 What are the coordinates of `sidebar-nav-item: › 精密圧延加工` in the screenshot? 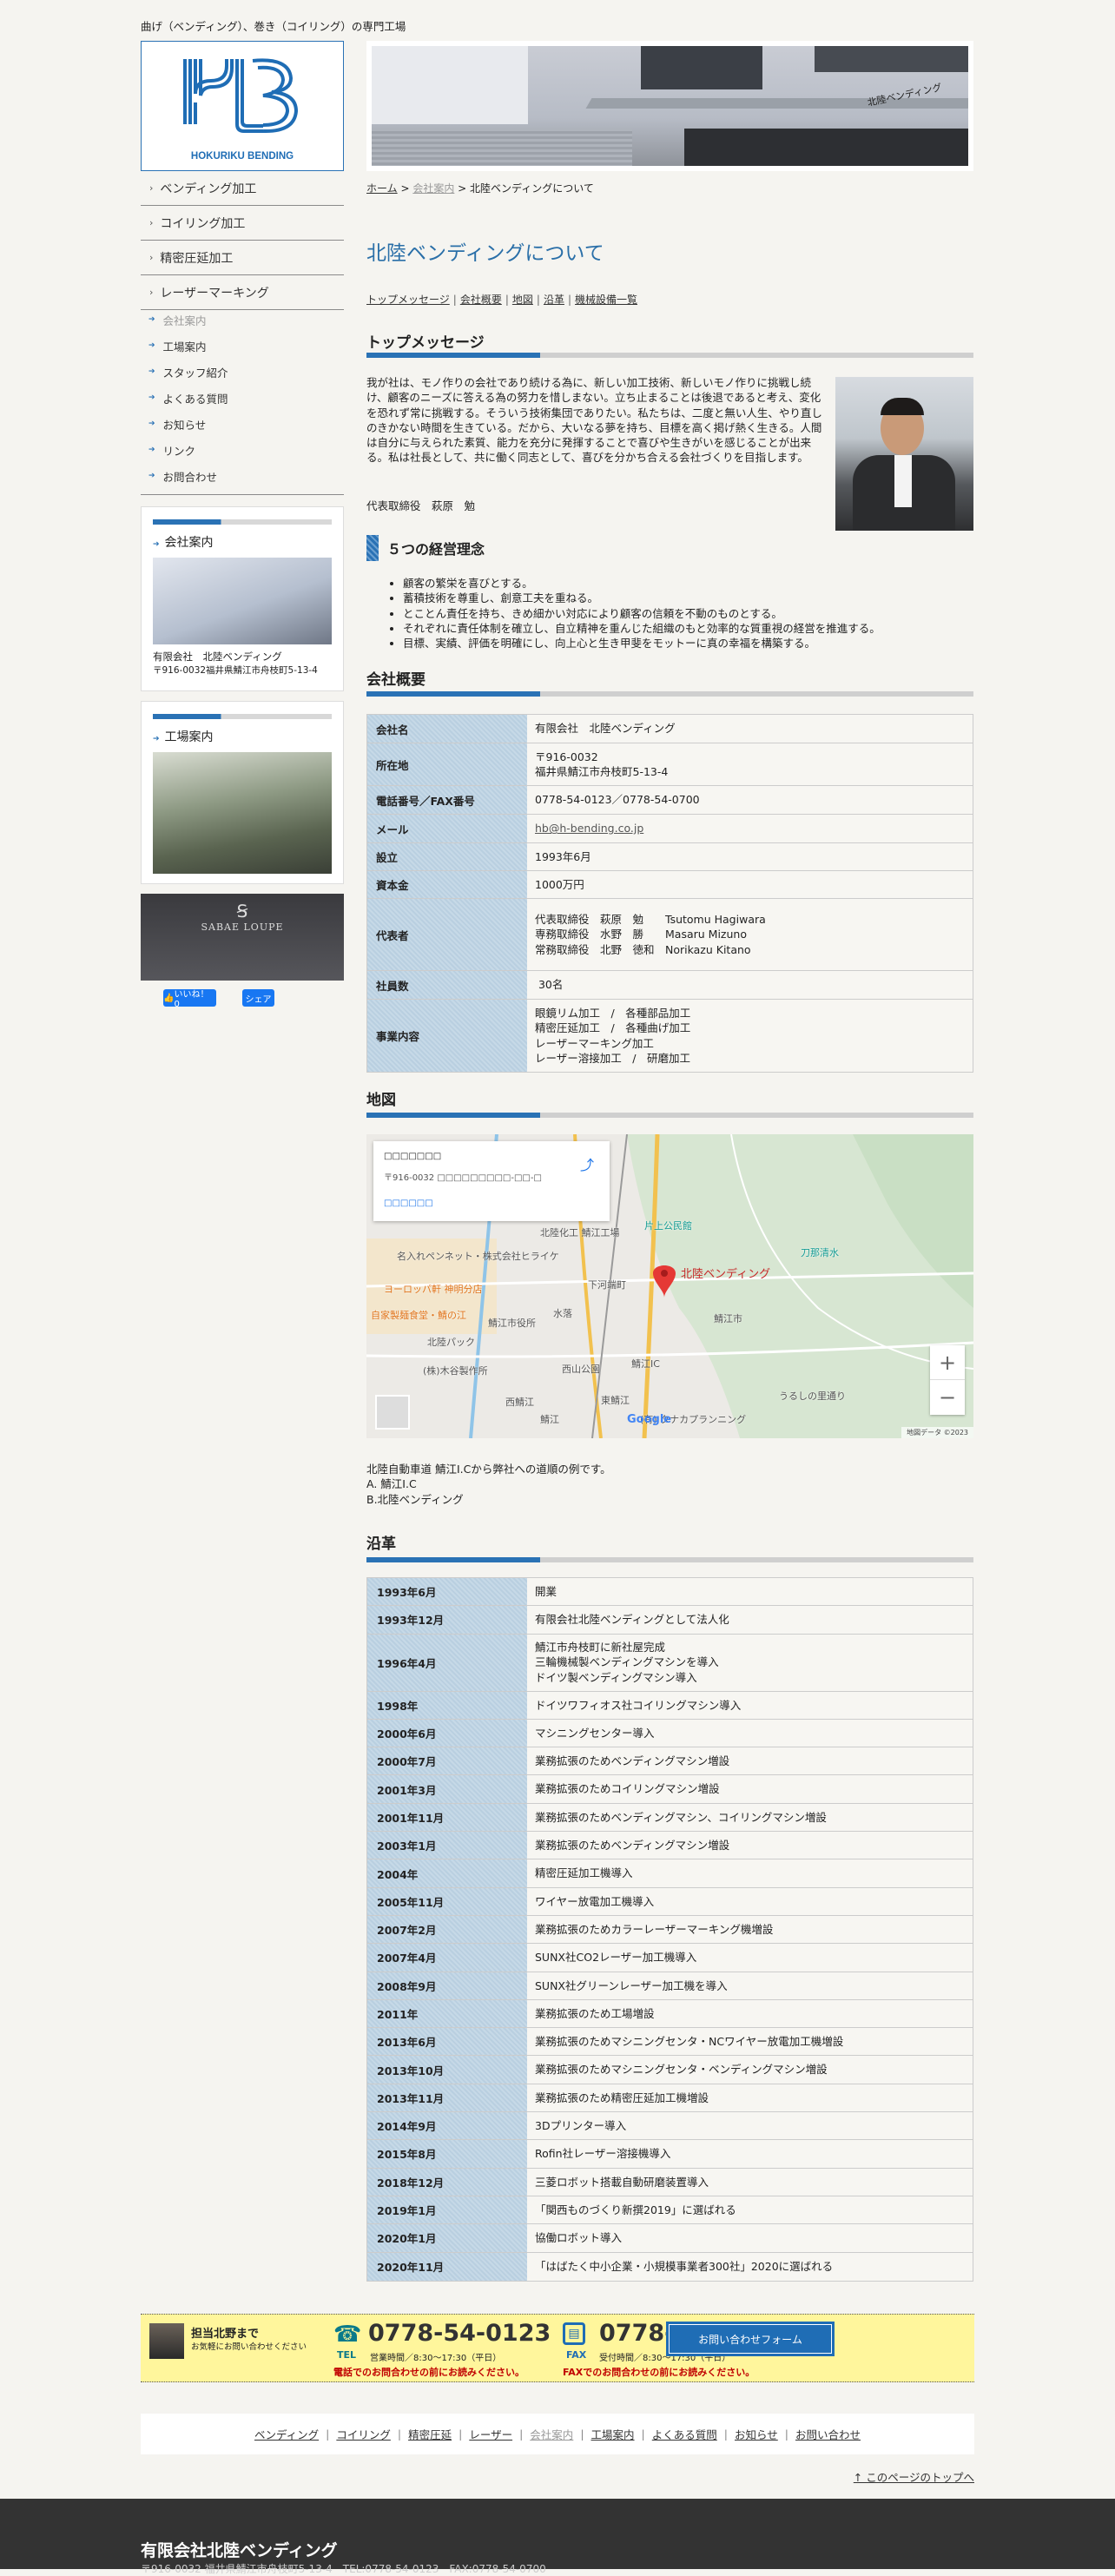 It's located at (242, 258).